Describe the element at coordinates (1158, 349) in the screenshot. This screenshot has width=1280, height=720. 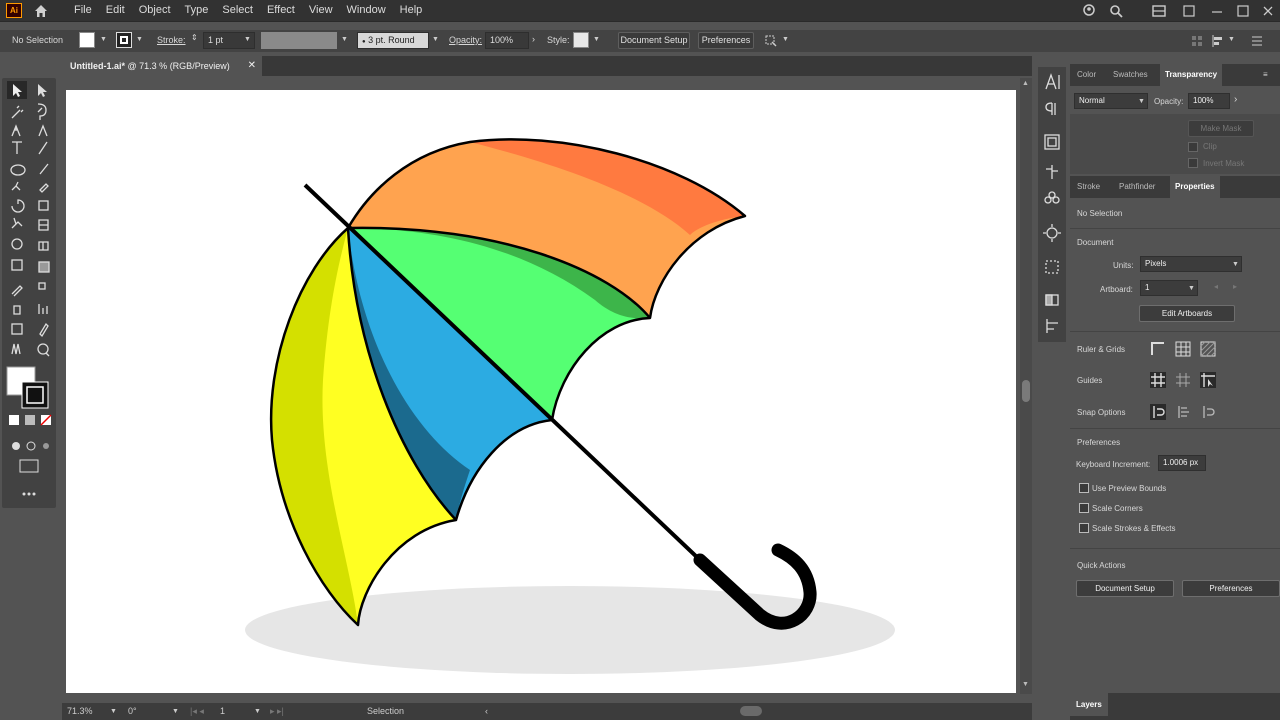
I see `ruler-icon` at that location.